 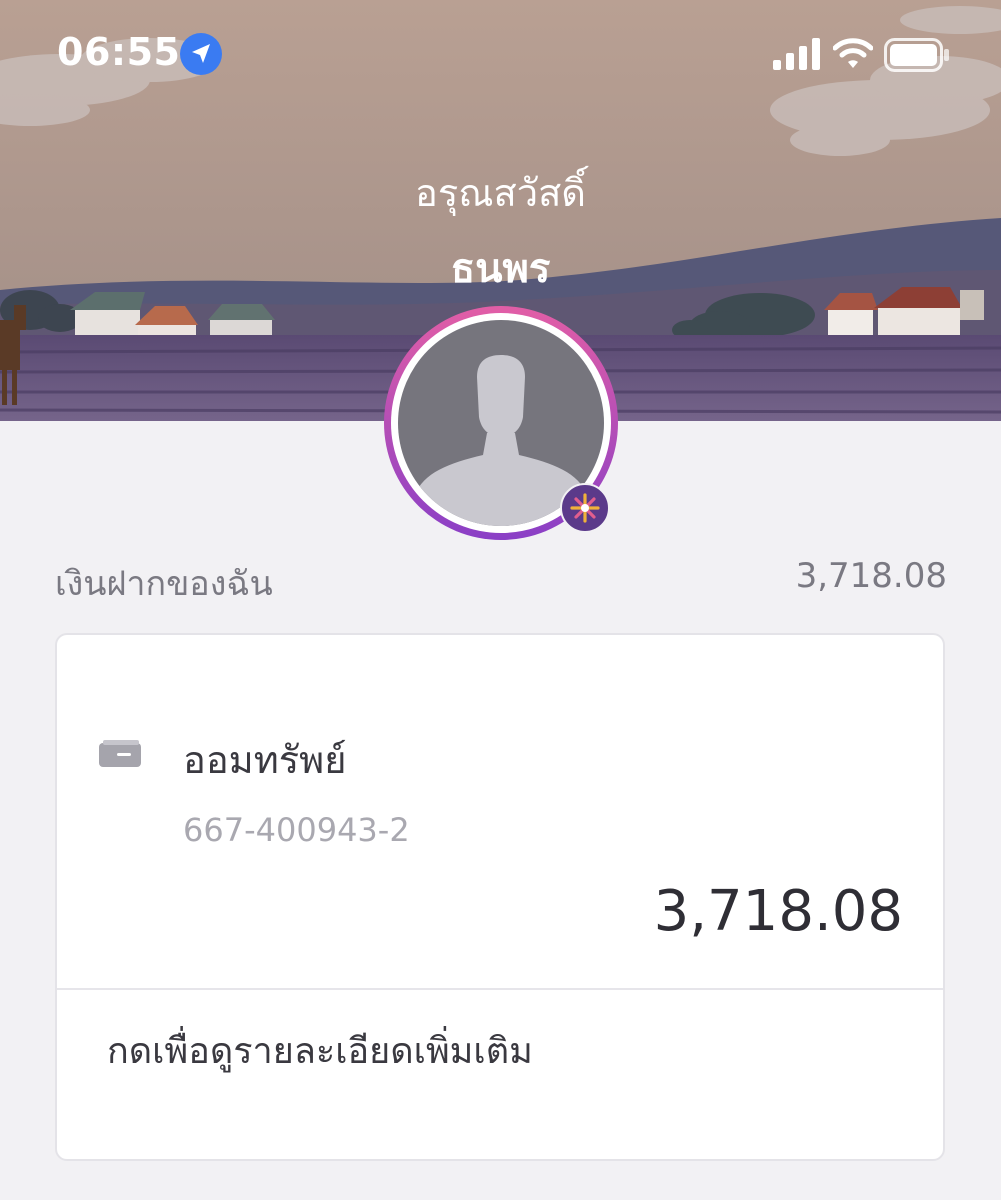 What do you see at coordinates (320, 1050) in the screenshot?
I see `view-details-link: กดเพื่อดูรายละเอียดเพิ่มเติม` at bounding box center [320, 1050].